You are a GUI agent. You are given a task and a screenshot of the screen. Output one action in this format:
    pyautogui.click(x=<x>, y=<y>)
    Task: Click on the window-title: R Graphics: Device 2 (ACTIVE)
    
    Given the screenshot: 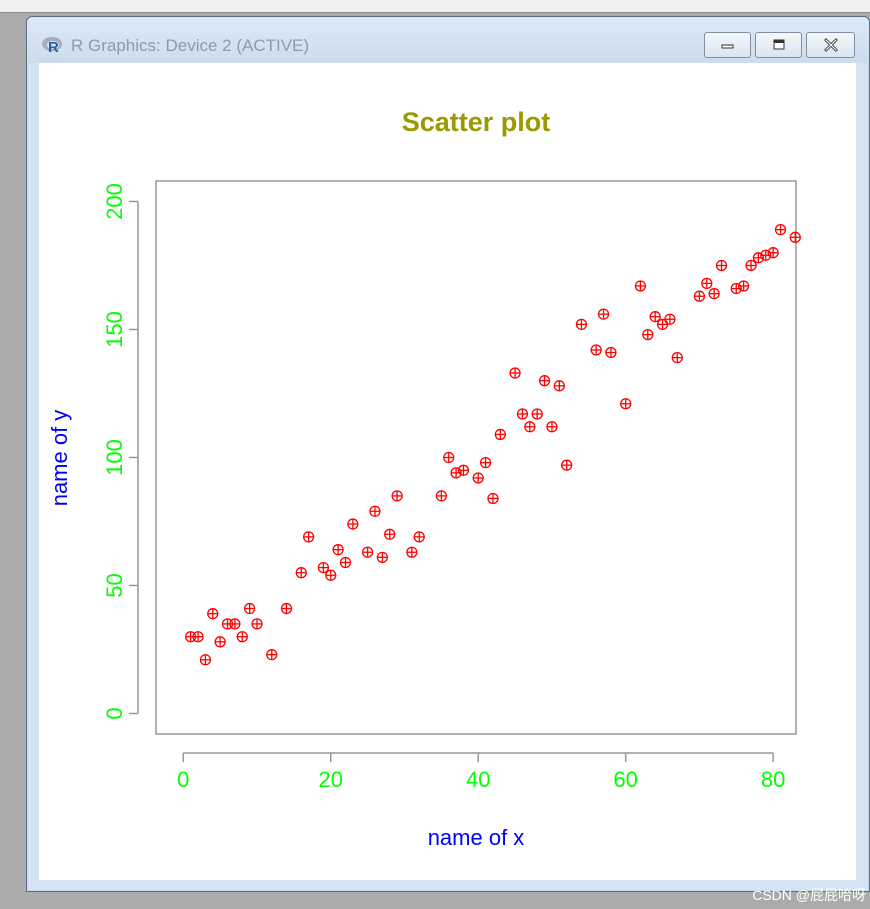 What is the action you would take?
    pyautogui.click(x=190, y=45)
    